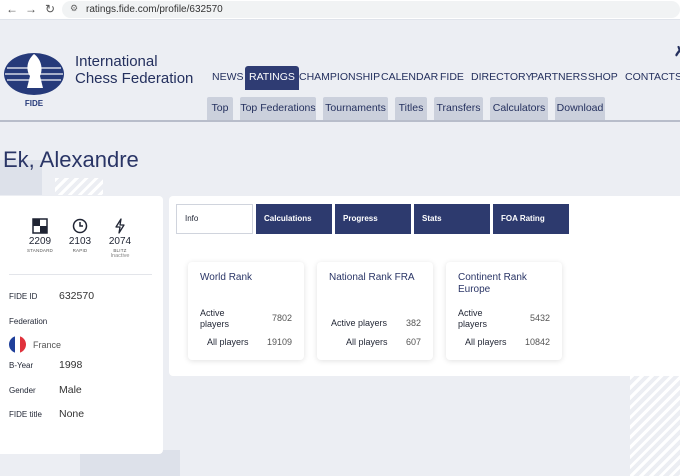  I want to click on subnav-tournaments: Tournaments, so click(355, 108).